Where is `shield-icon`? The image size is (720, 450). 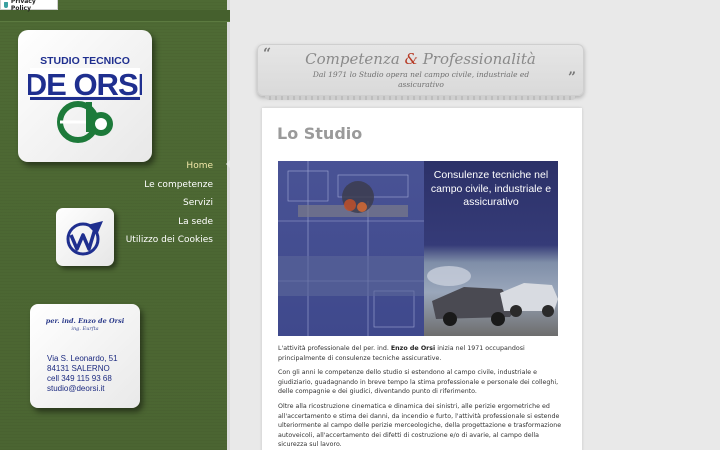 shield-icon is located at coordinates (6, 4).